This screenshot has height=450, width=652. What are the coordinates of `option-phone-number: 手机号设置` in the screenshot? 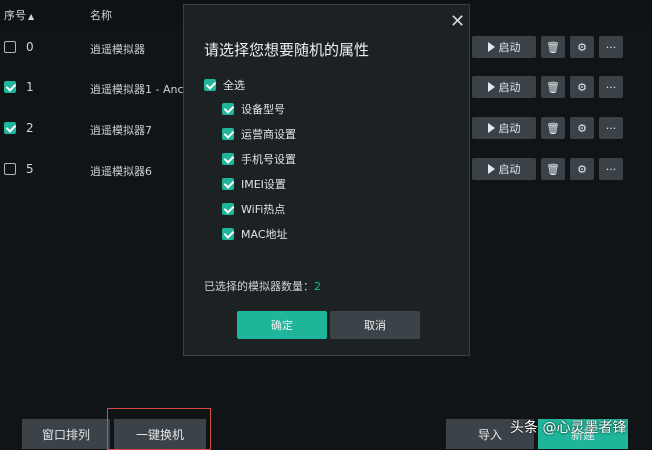 It's located at (259, 159).